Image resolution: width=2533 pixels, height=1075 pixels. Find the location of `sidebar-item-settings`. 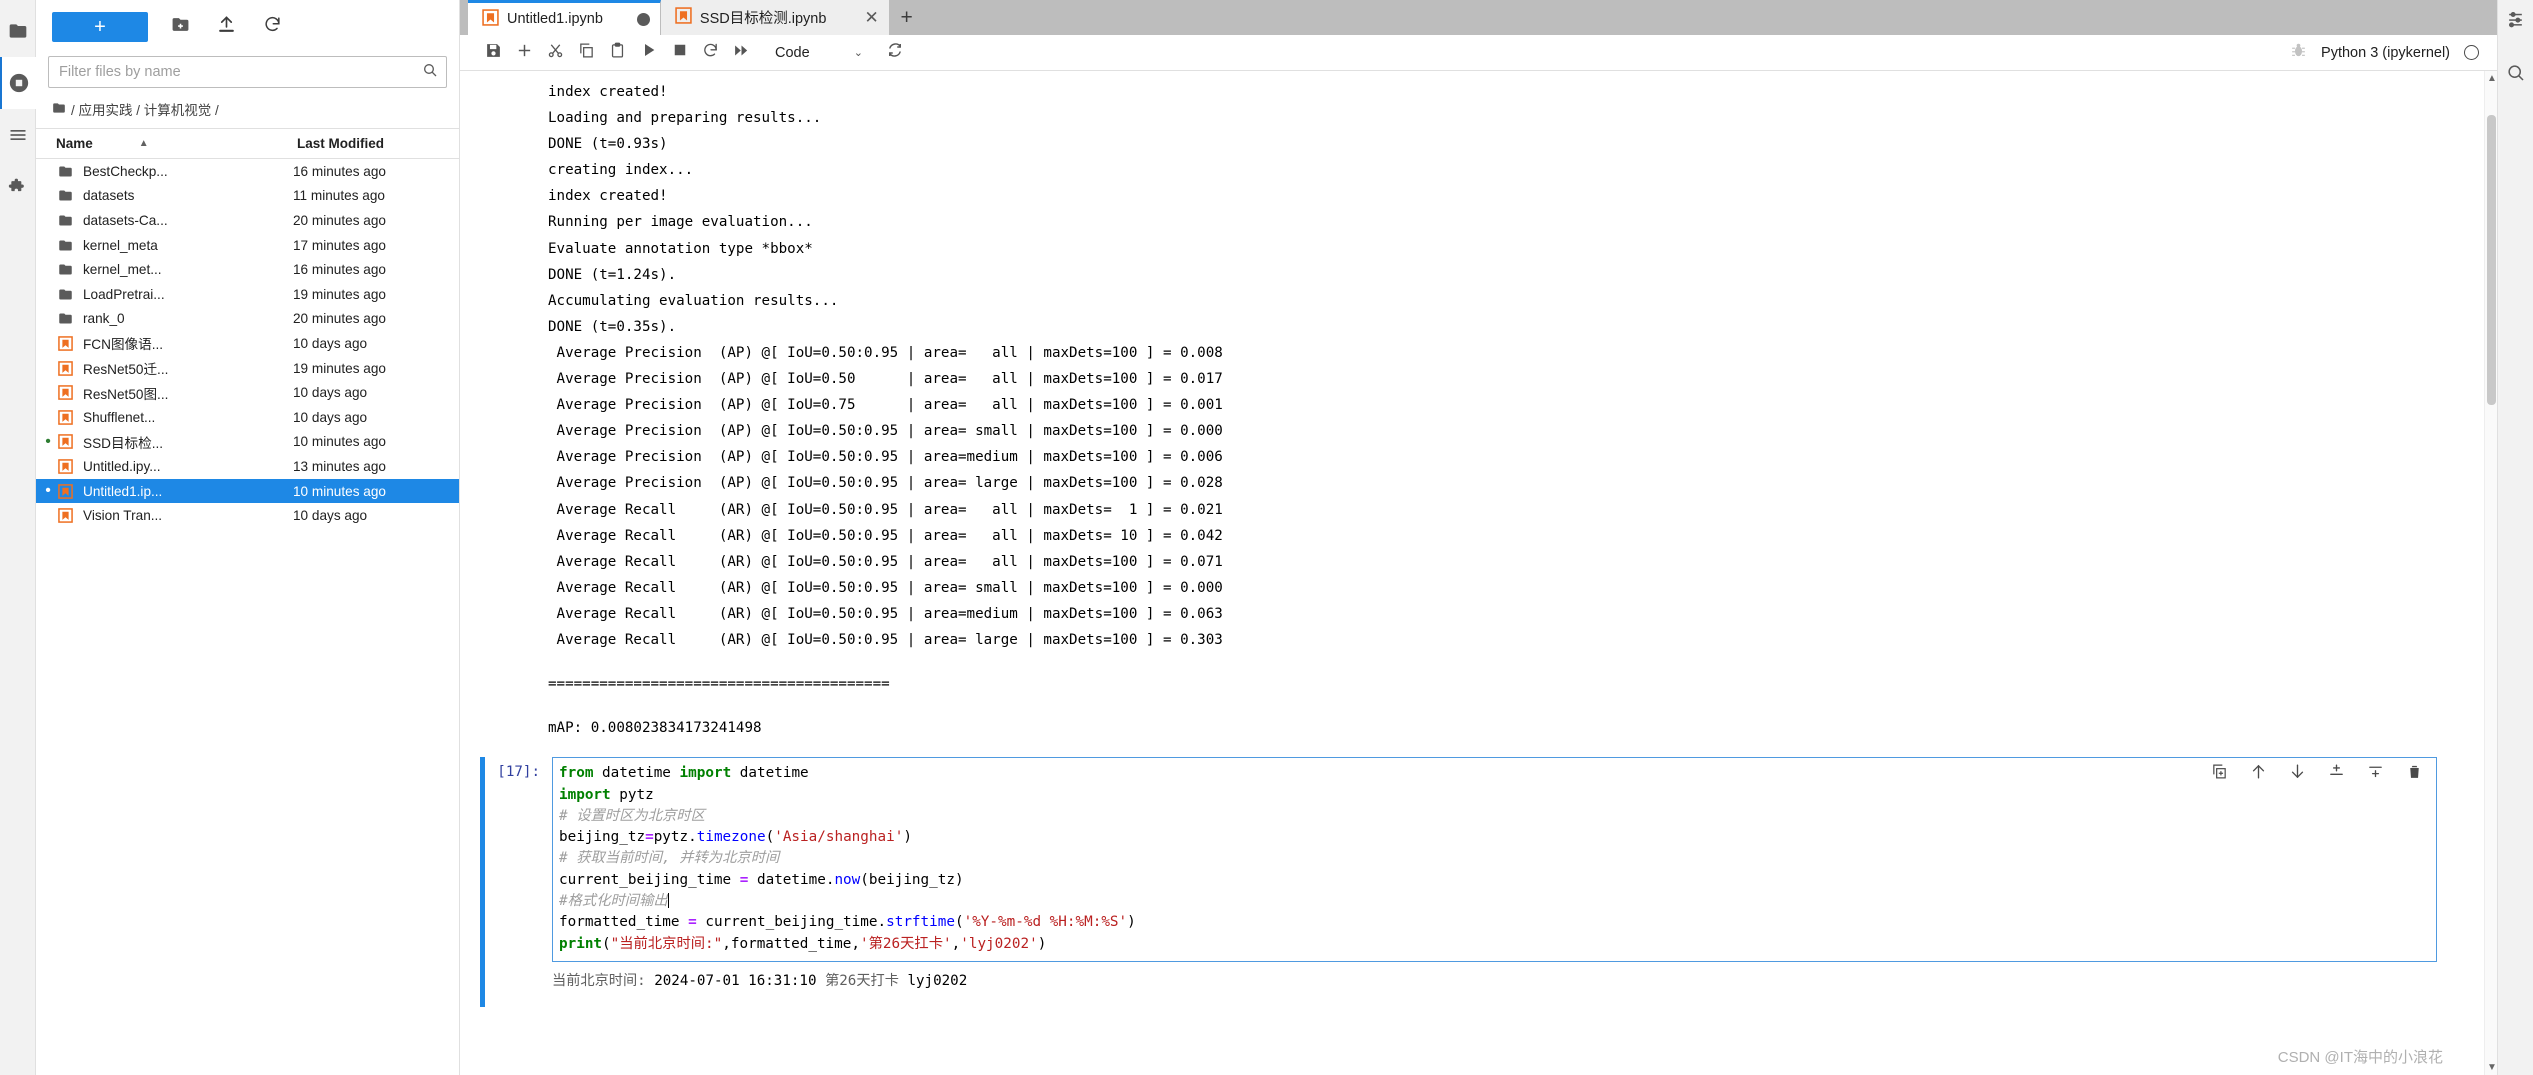

sidebar-item-settings is located at coordinates (2516, 21).